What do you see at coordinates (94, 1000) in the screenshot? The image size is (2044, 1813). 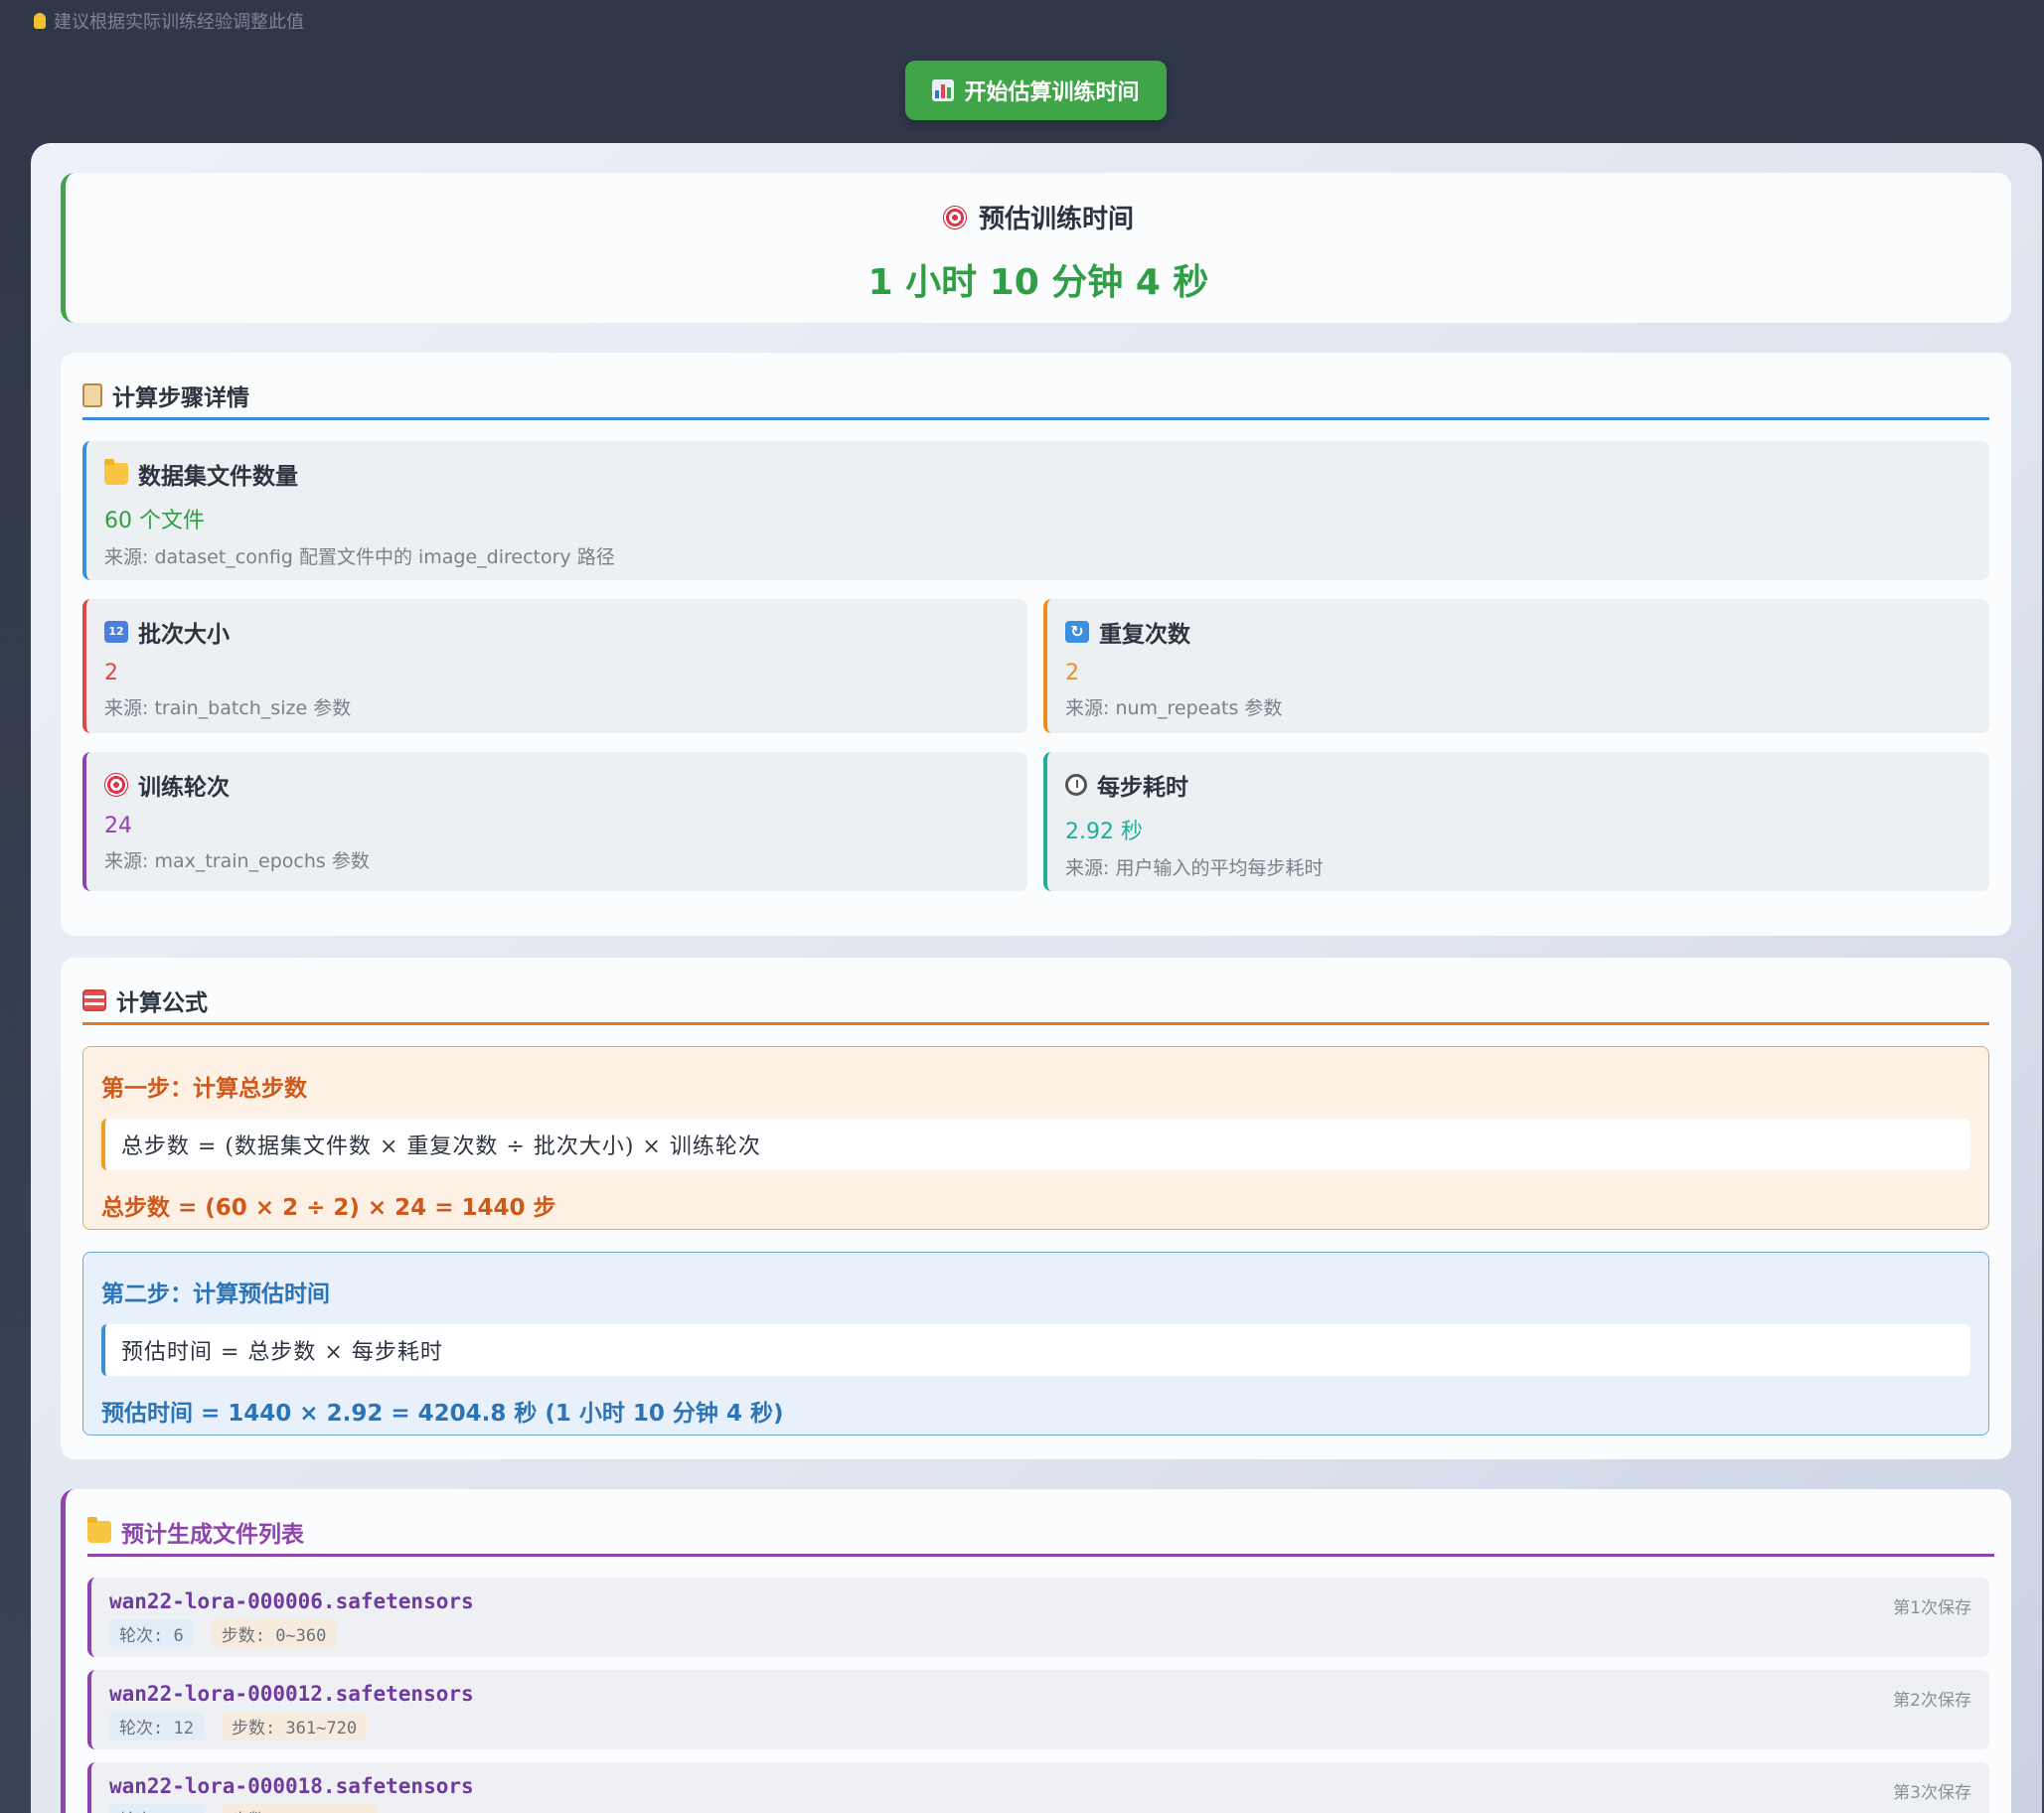 I see `abacus-icon` at bounding box center [94, 1000].